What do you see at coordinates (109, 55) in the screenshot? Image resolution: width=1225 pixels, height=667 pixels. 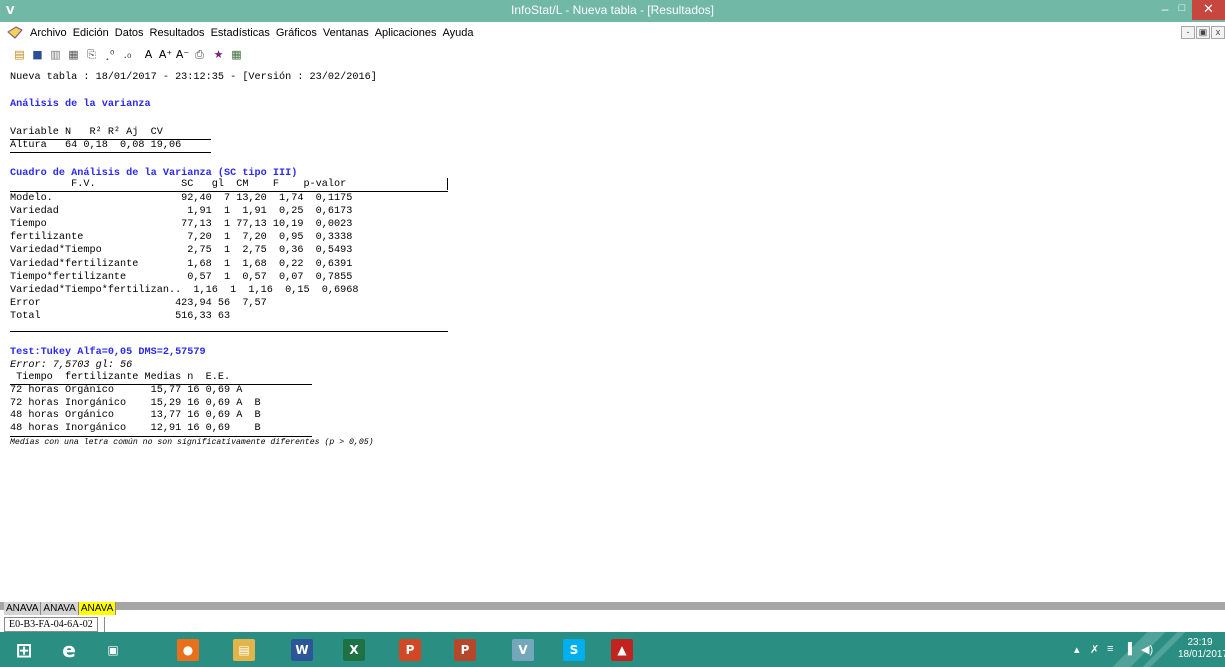 I see `decimal-increase-icon: ¸⁰` at bounding box center [109, 55].